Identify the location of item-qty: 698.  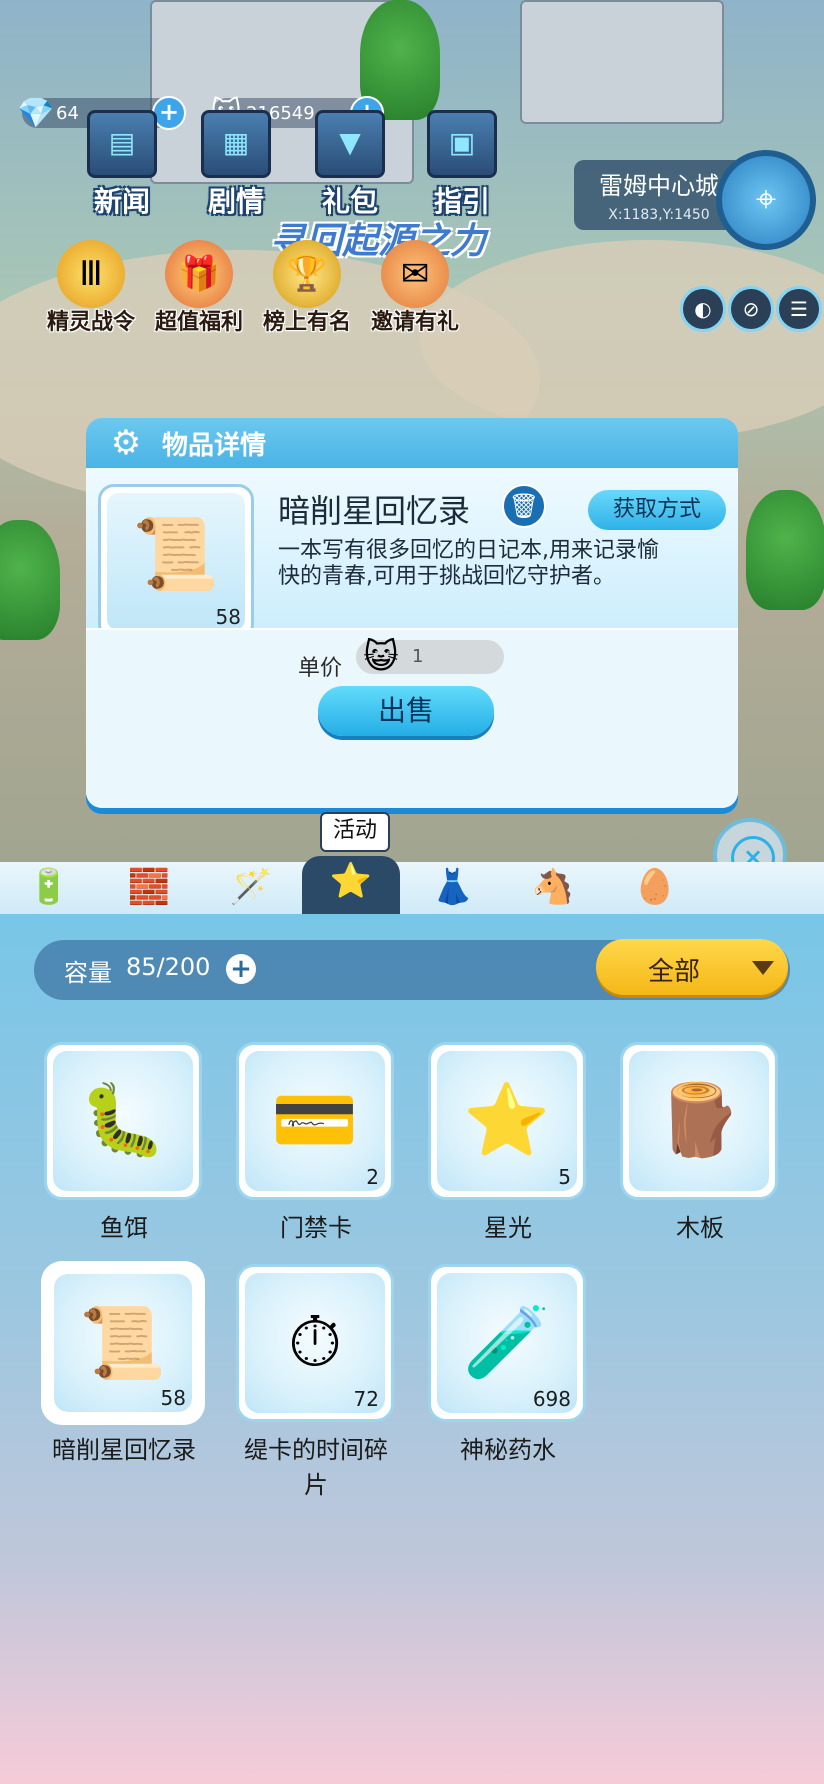
(551, 1399).